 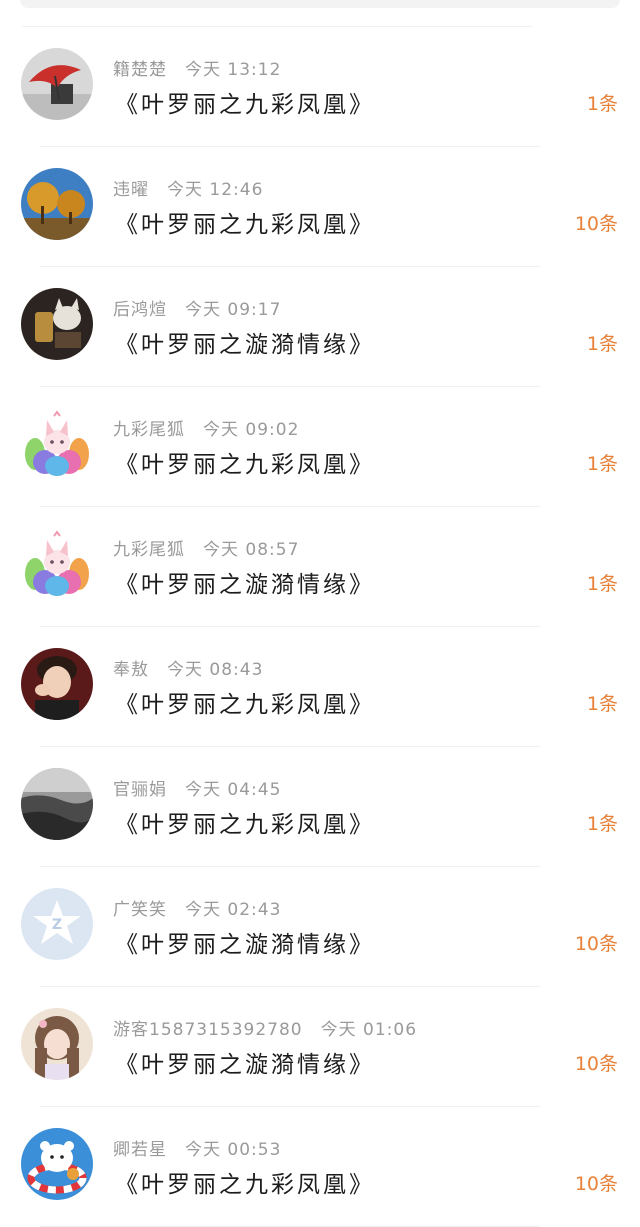 What do you see at coordinates (369, 1030) in the screenshot?
I see `timestamp: 今天 01:06` at bounding box center [369, 1030].